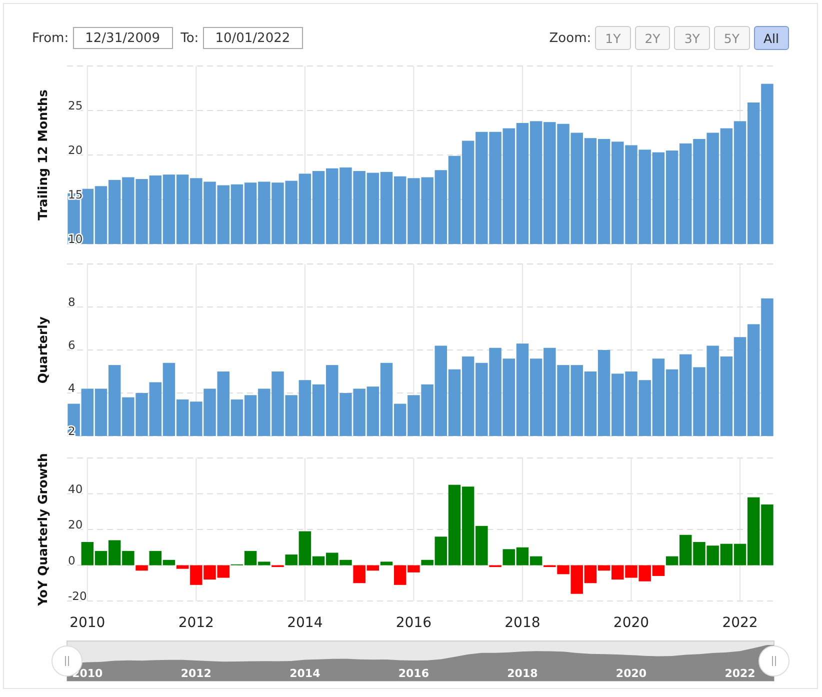 The width and height of the screenshot is (822, 697). Describe the element at coordinates (522, 623) in the screenshot. I see `x-tick-label: 2018` at that location.